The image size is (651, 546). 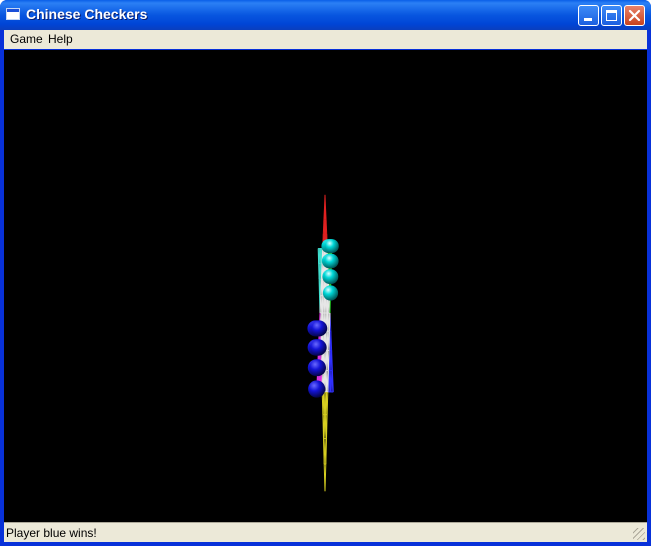 I want to click on app-icon, so click(x=13, y=14).